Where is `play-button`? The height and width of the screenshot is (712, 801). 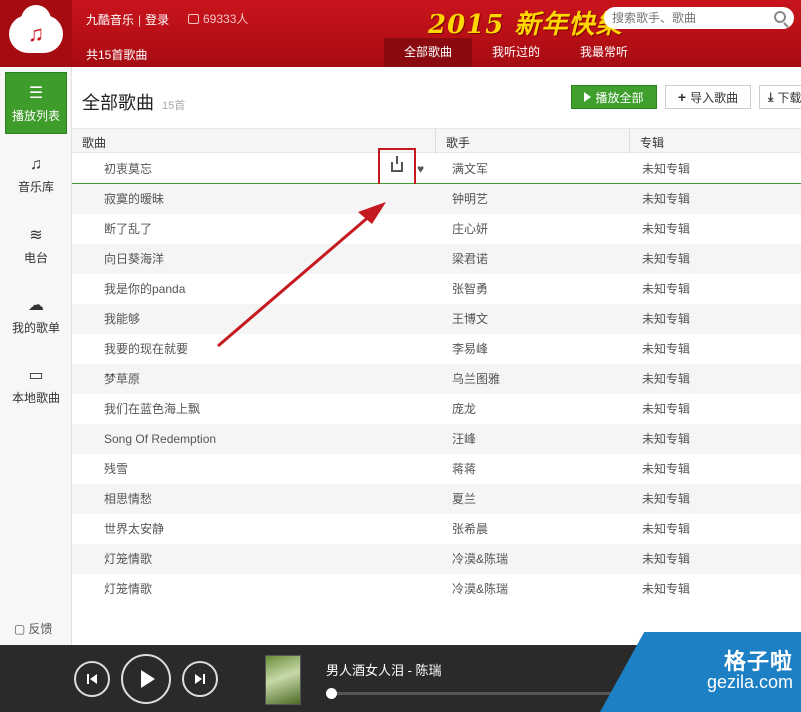 play-button is located at coordinates (146, 679).